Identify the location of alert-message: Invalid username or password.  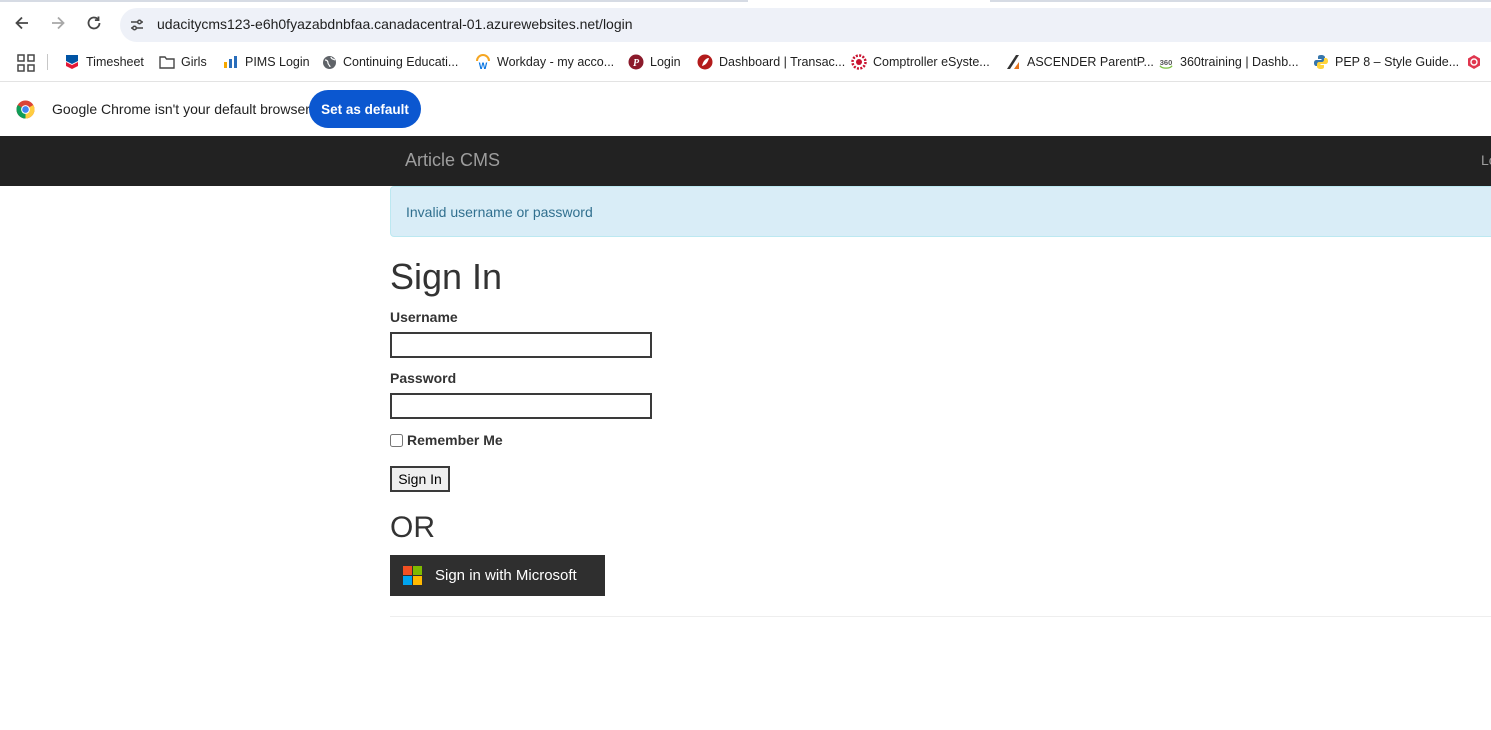
(499, 212).